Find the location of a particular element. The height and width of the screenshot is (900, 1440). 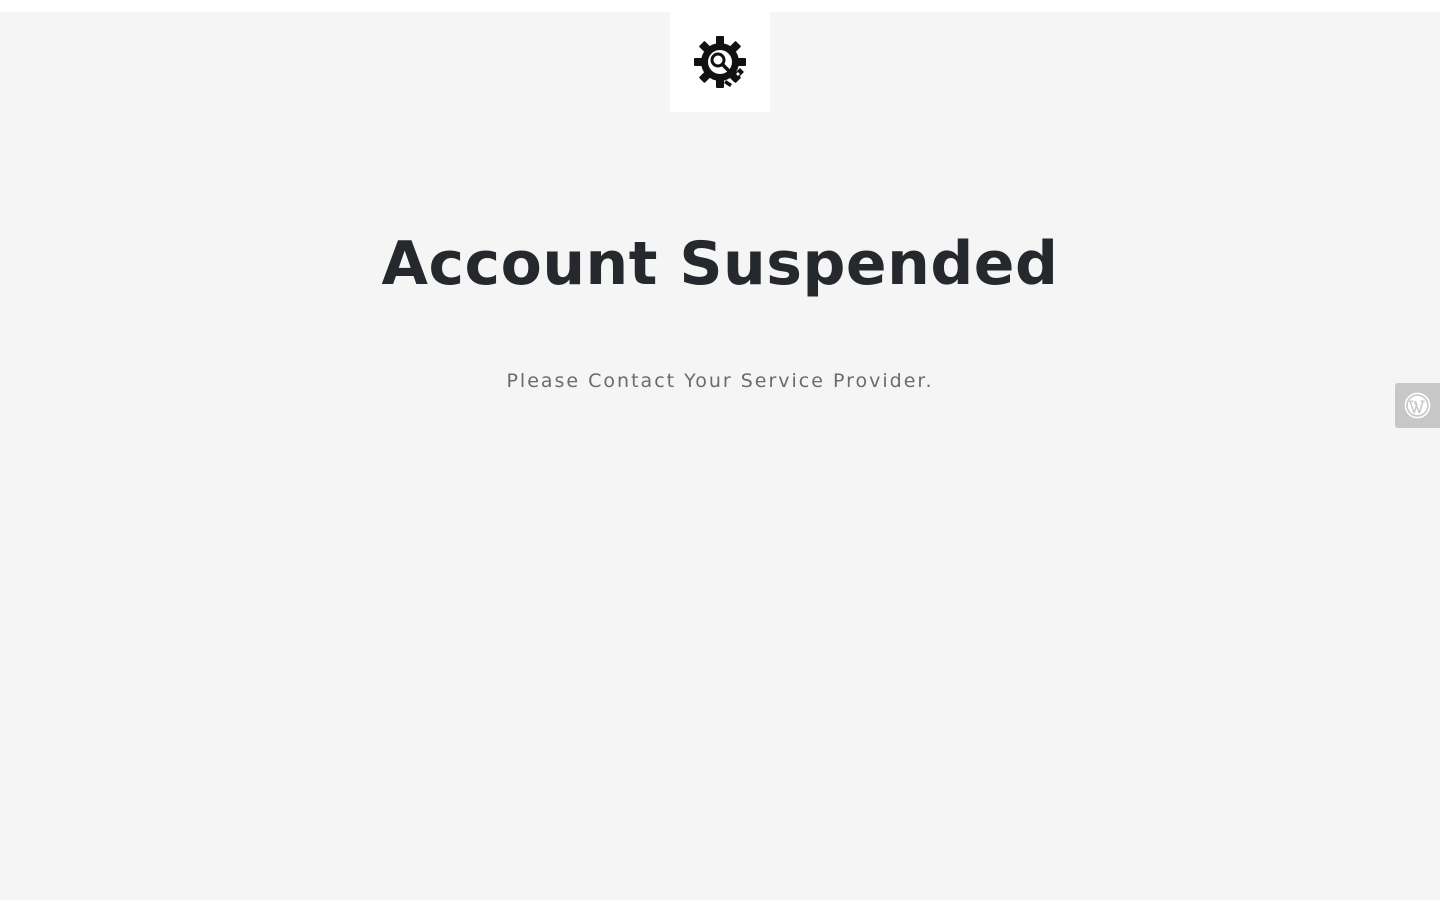

wordpress-logo-icon is located at coordinates (1417, 405).